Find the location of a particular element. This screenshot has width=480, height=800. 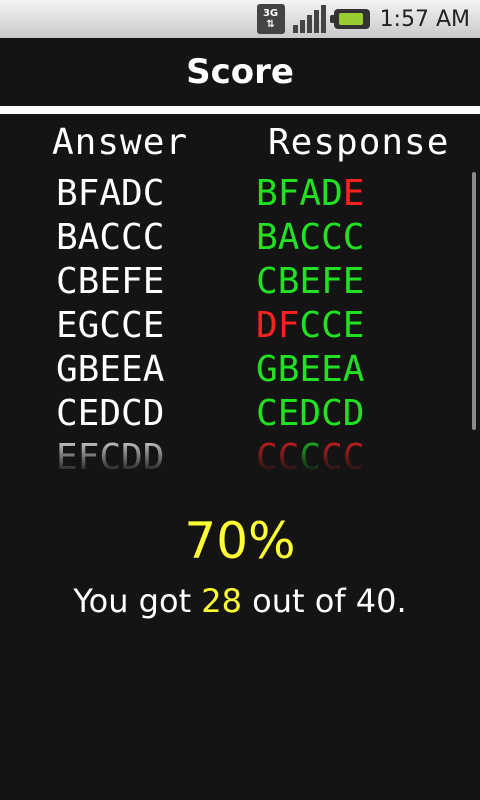

network-activity-label: ⇅ is located at coordinates (270, 24).